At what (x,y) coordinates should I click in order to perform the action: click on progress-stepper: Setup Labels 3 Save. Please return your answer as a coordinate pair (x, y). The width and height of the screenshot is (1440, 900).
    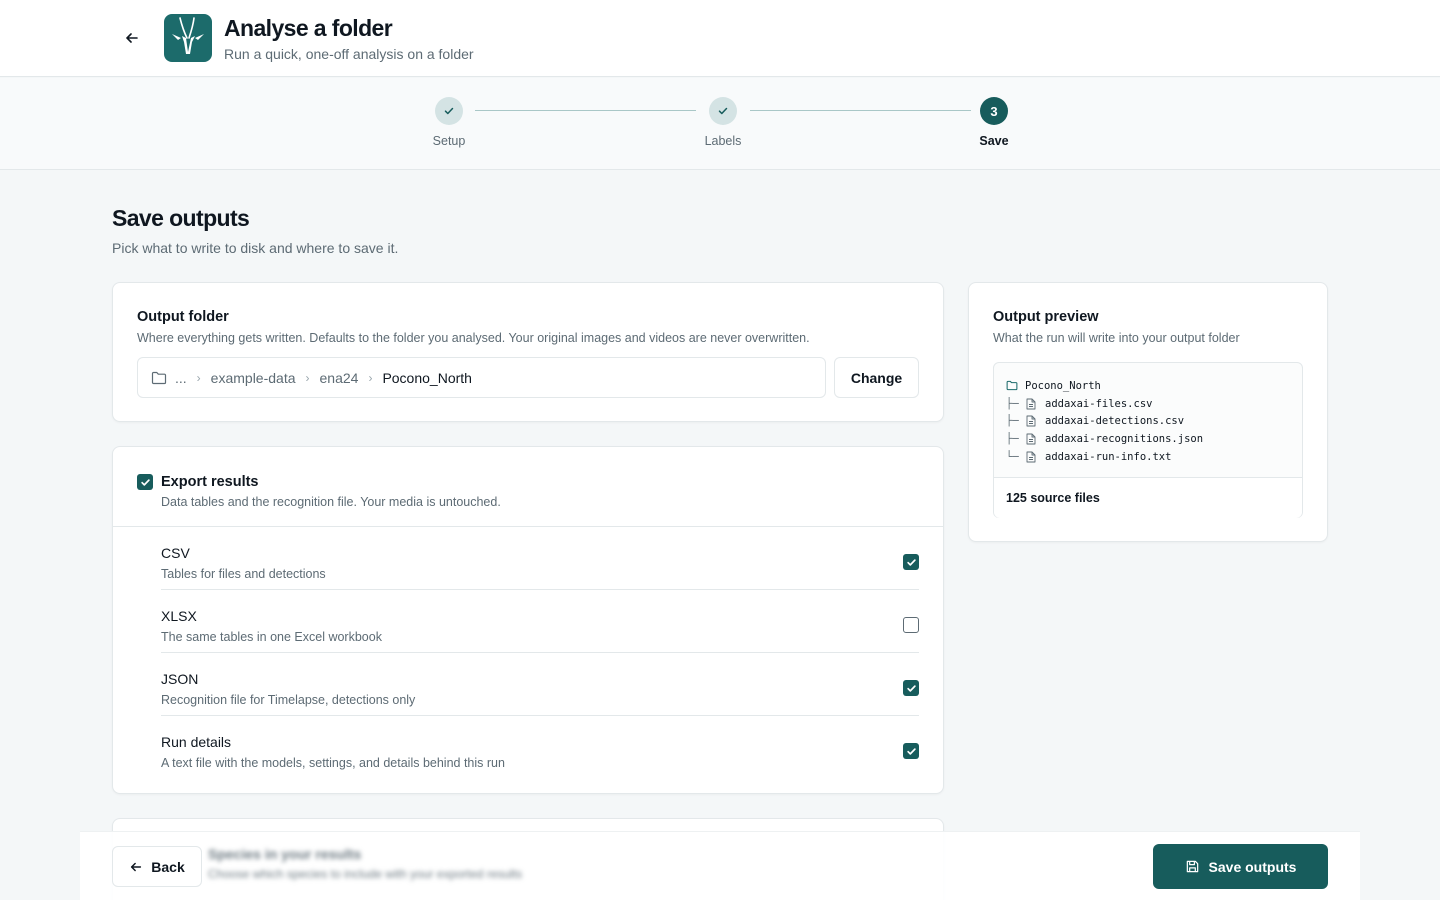
    Looking at the image, I should click on (720, 124).